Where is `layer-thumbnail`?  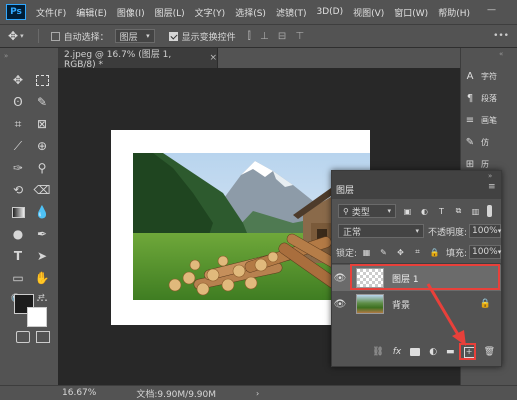 layer-thumbnail is located at coordinates (370, 304).